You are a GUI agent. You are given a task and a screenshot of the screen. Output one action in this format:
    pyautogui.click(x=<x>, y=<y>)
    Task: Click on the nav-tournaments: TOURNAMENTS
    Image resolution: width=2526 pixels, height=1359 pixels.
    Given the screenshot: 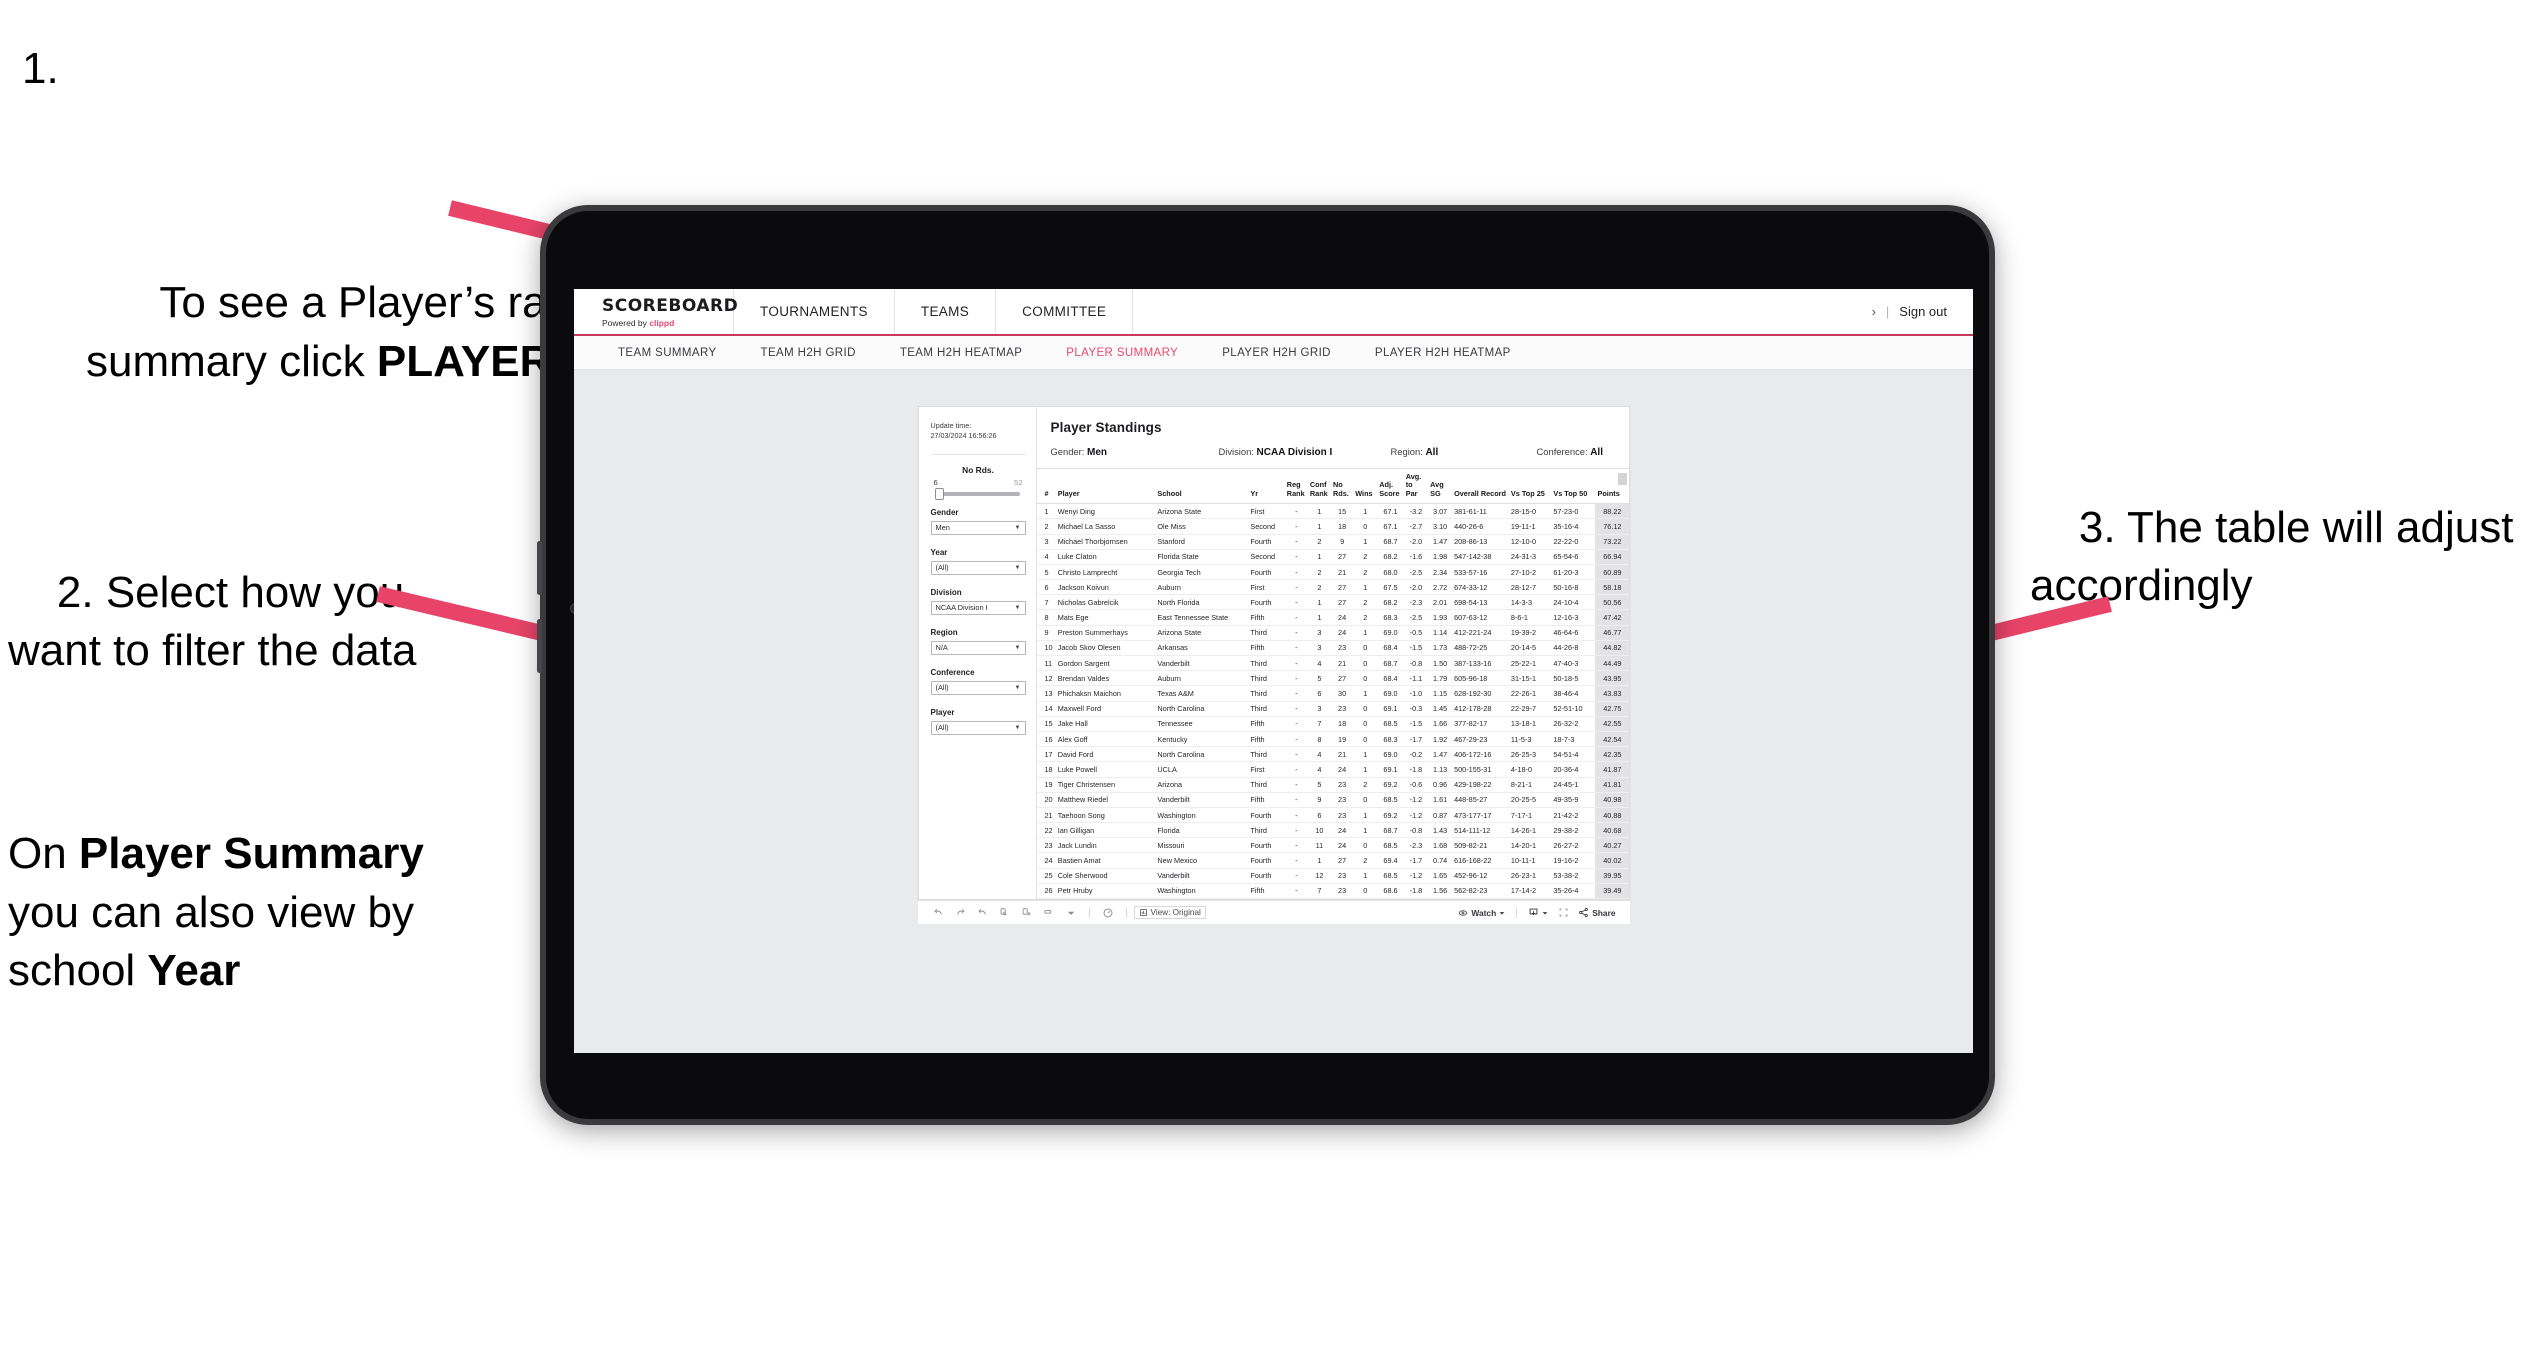 What is the action you would take?
    pyautogui.click(x=814, y=311)
    